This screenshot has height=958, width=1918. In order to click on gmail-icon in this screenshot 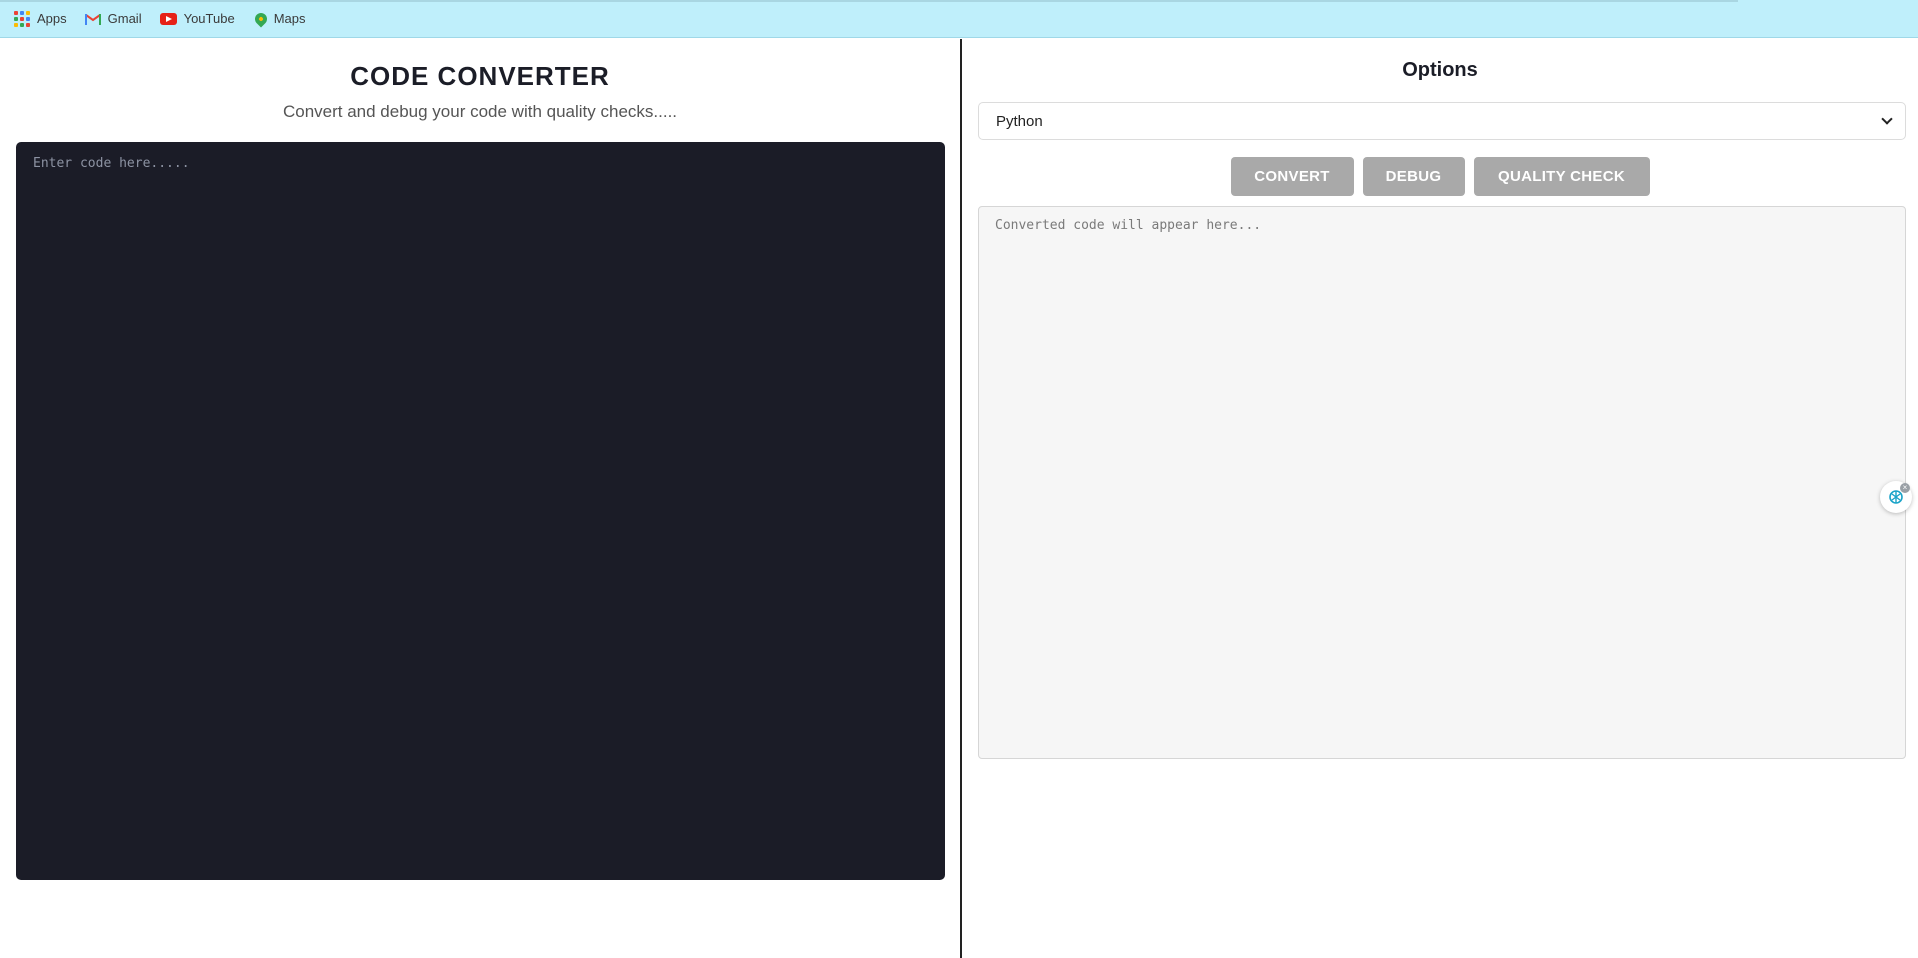, I will do `click(92, 19)`.